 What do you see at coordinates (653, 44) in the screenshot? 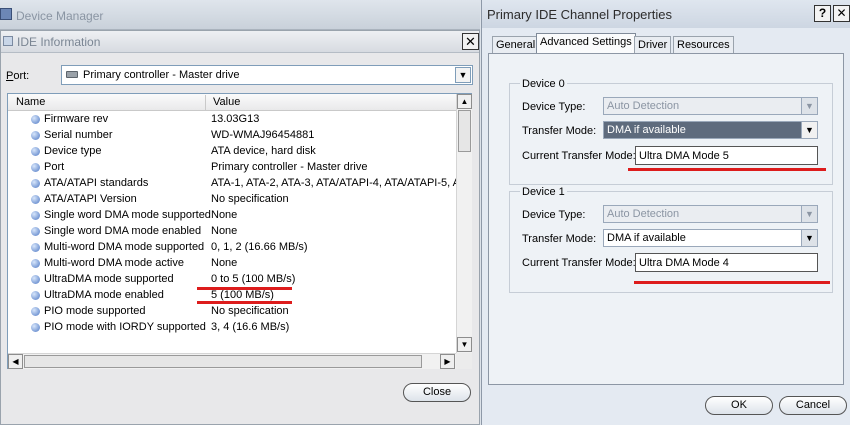
I see `tab-driver: Driver` at bounding box center [653, 44].